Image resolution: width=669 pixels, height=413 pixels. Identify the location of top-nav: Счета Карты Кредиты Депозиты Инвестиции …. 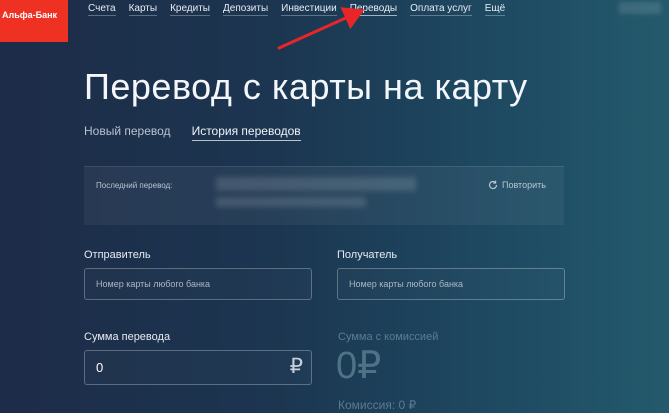
(303, 9).